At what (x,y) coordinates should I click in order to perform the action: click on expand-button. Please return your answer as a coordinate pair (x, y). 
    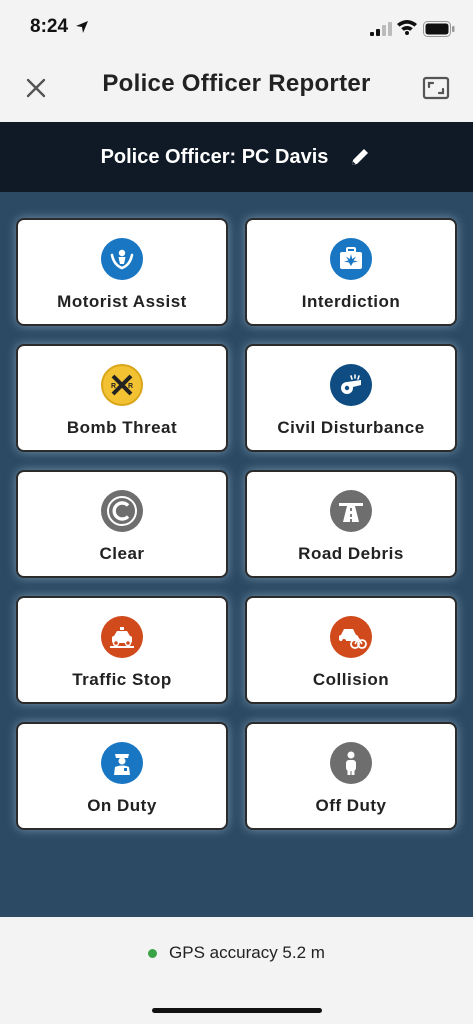
    Looking at the image, I should click on (436, 88).